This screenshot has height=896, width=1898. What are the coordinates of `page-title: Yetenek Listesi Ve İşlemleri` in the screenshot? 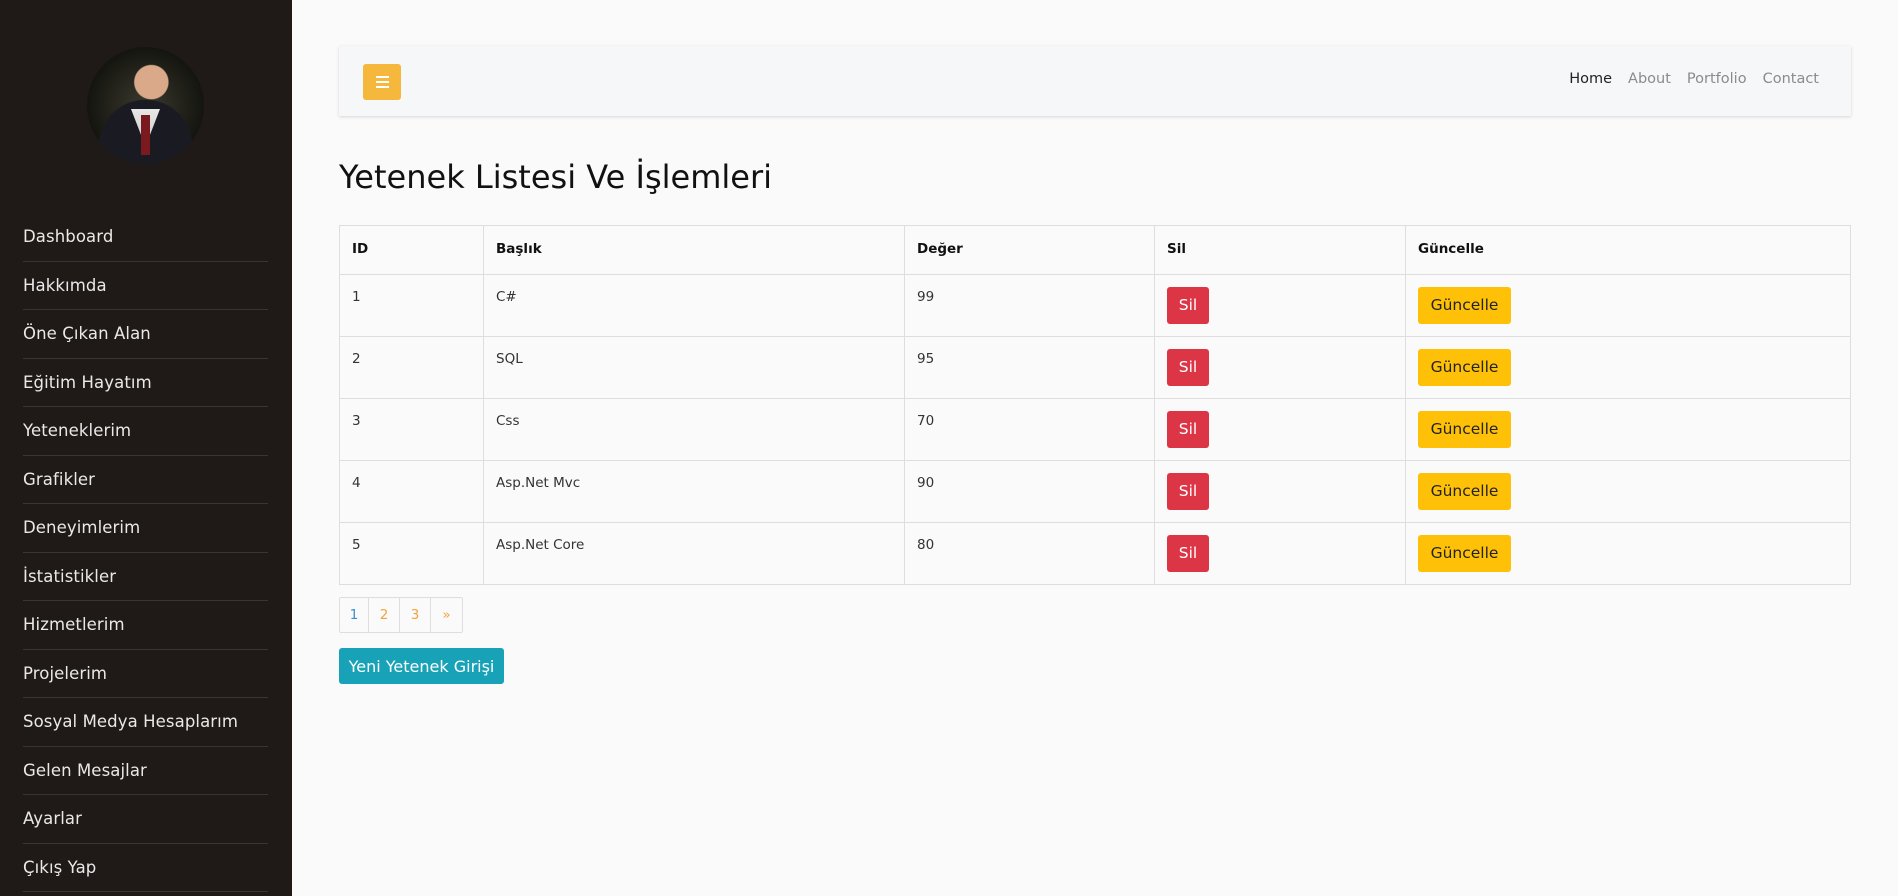 It's located at (555, 177).